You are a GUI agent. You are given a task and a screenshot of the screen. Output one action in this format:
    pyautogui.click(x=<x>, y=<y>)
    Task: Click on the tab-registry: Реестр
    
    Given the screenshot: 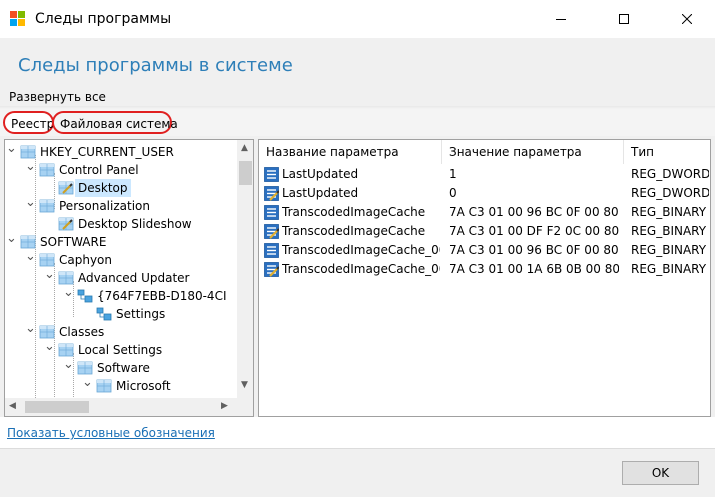 What is the action you would take?
    pyautogui.click(x=28, y=122)
    